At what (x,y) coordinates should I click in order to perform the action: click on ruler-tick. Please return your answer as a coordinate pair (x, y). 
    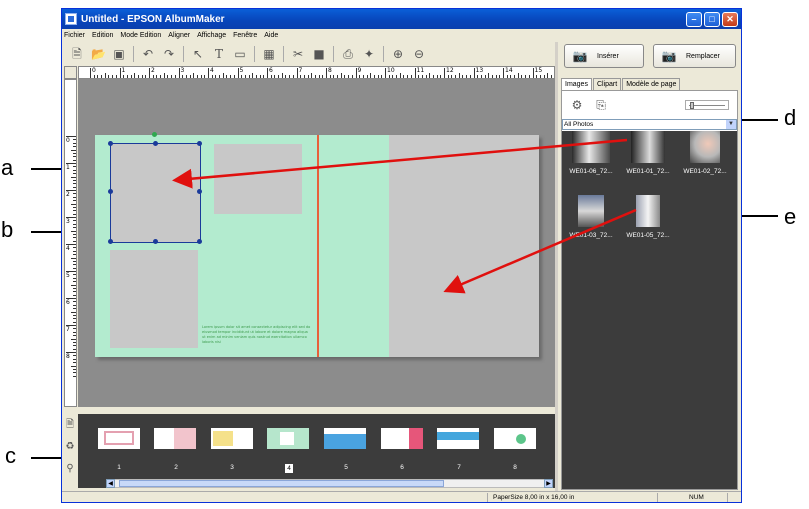
    Looking at the image, I should click on (356, 73).